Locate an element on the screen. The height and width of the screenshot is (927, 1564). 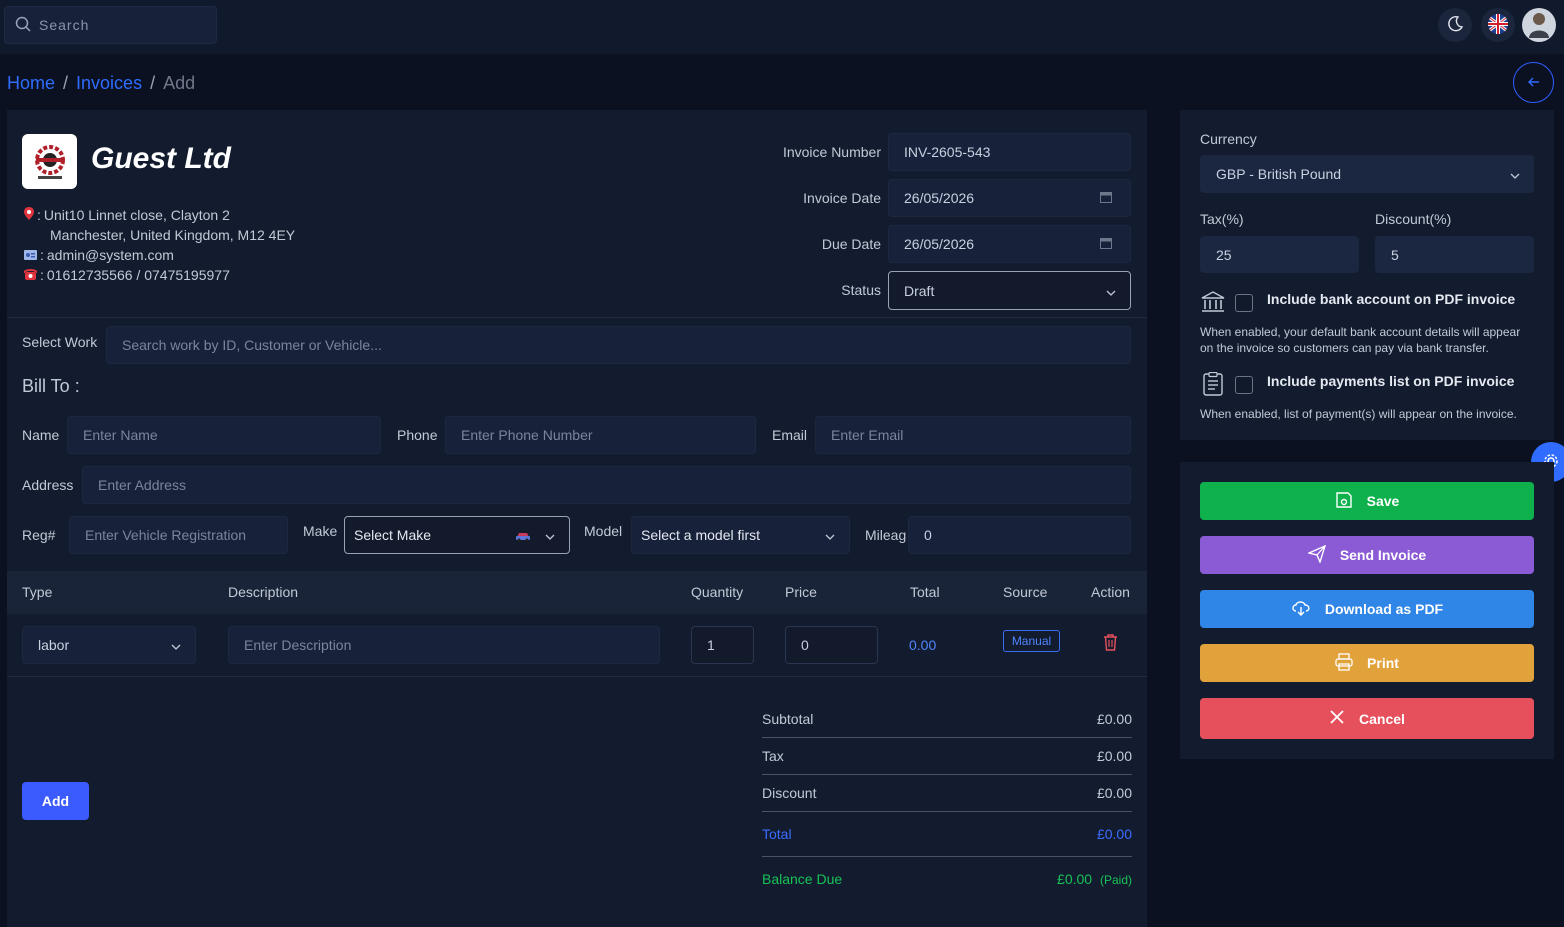
invoice-number-field: INV-2605-543 is located at coordinates (1009, 152).